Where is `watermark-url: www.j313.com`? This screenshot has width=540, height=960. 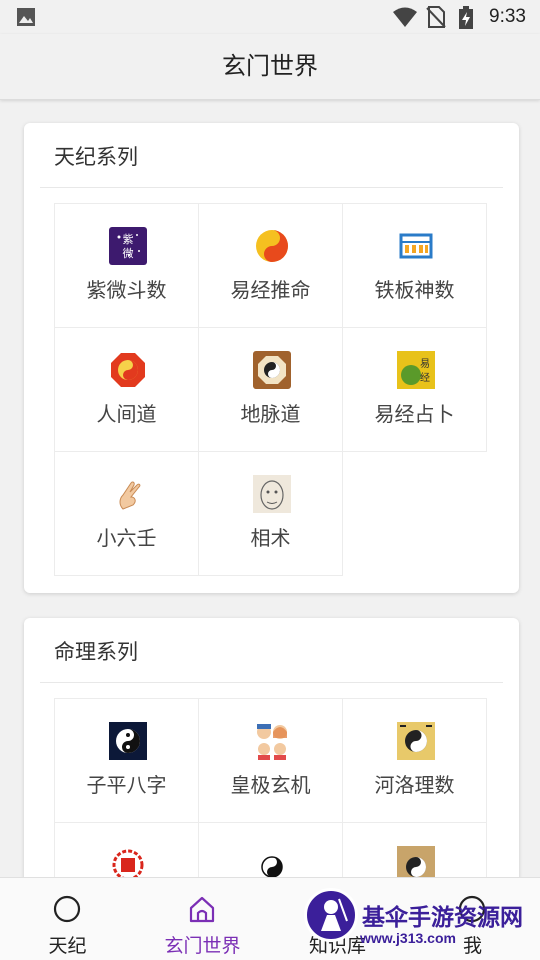 watermark-url: www.j313.com is located at coordinates (408, 938).